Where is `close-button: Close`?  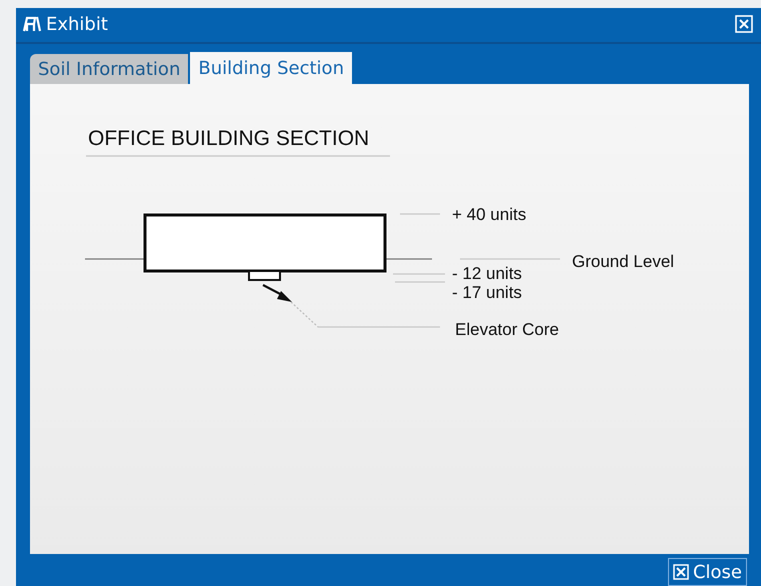
close-button: Close is located at coordinates (707, 572).